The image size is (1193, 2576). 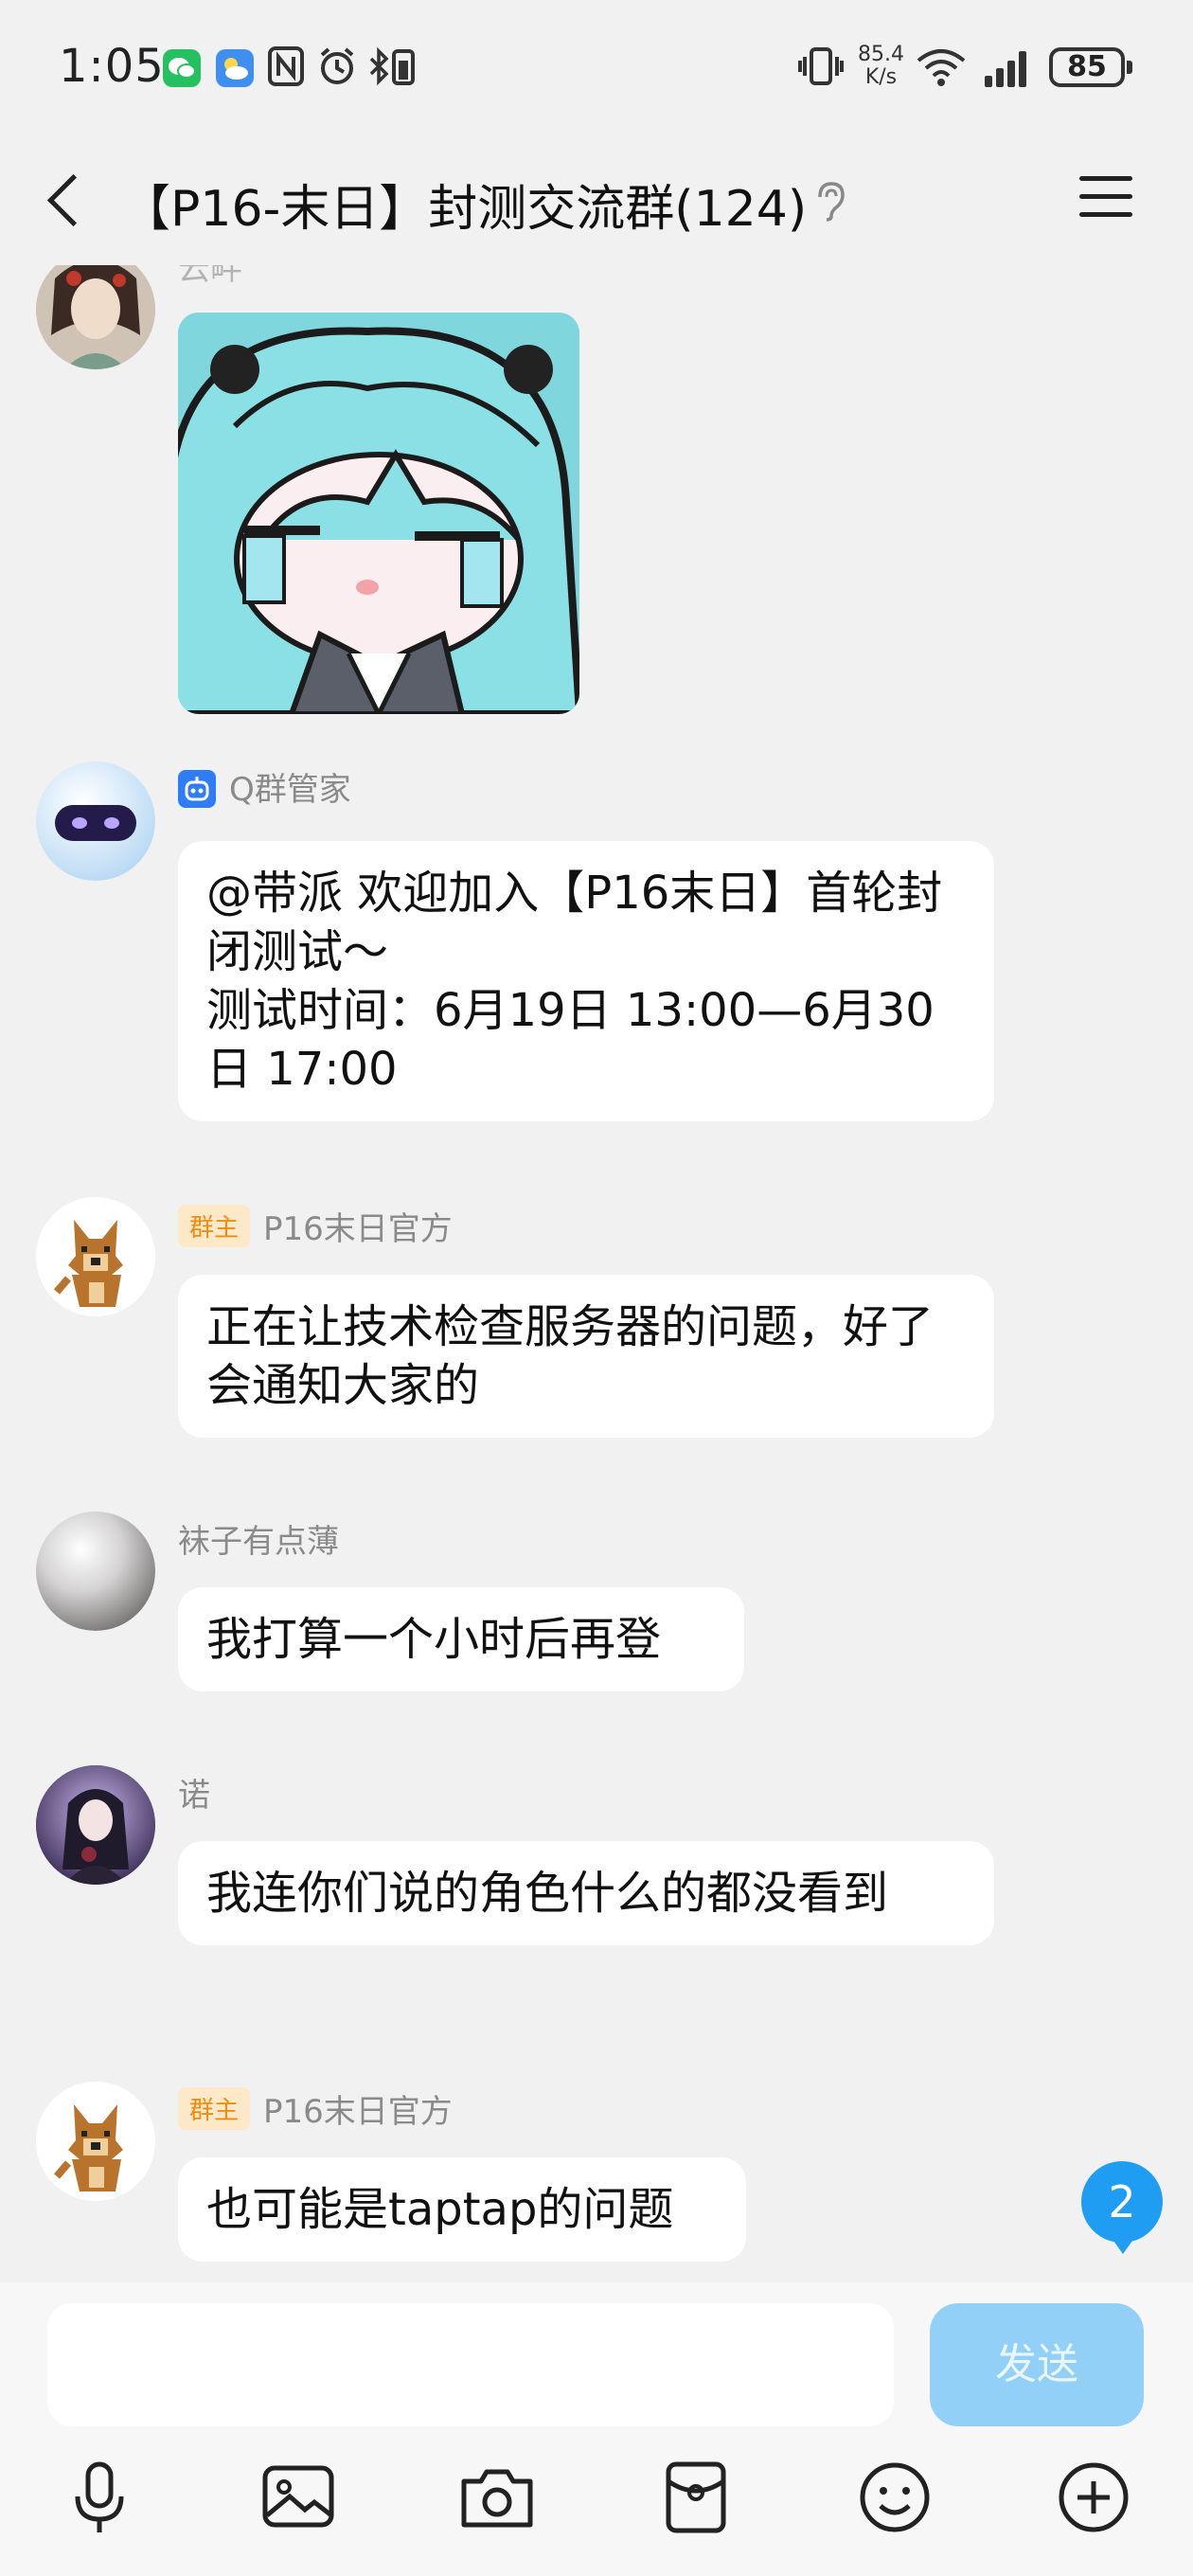 What do you see at coordinates (197, 789) in the screenshot?
I see `robot-icon` at bounding box center [197, 789].